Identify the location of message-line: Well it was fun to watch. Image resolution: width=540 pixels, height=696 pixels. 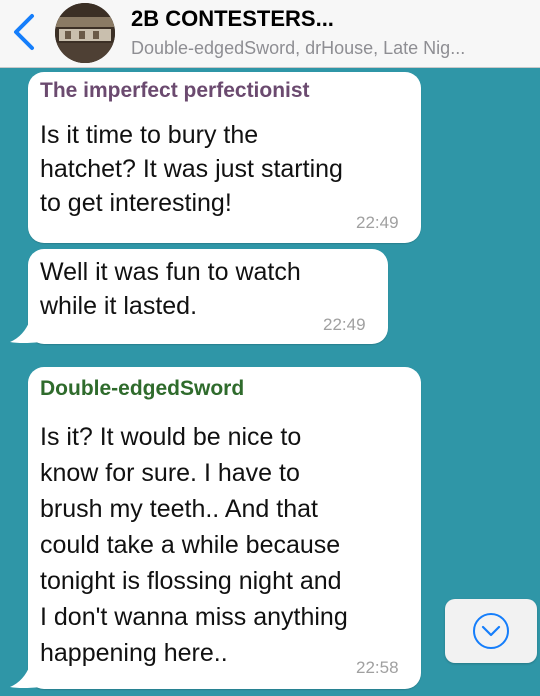
(170, 272).